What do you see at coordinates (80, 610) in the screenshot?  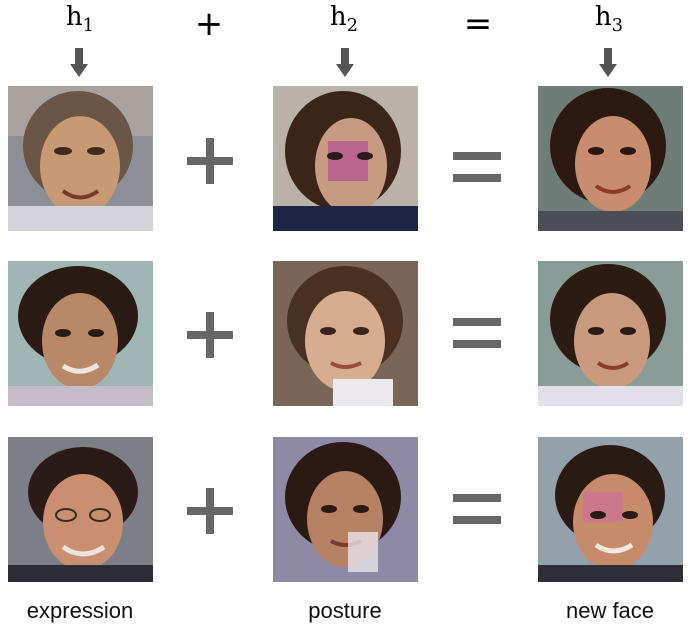 I see `caption-expression: expression` at bounding box center [80, 610].